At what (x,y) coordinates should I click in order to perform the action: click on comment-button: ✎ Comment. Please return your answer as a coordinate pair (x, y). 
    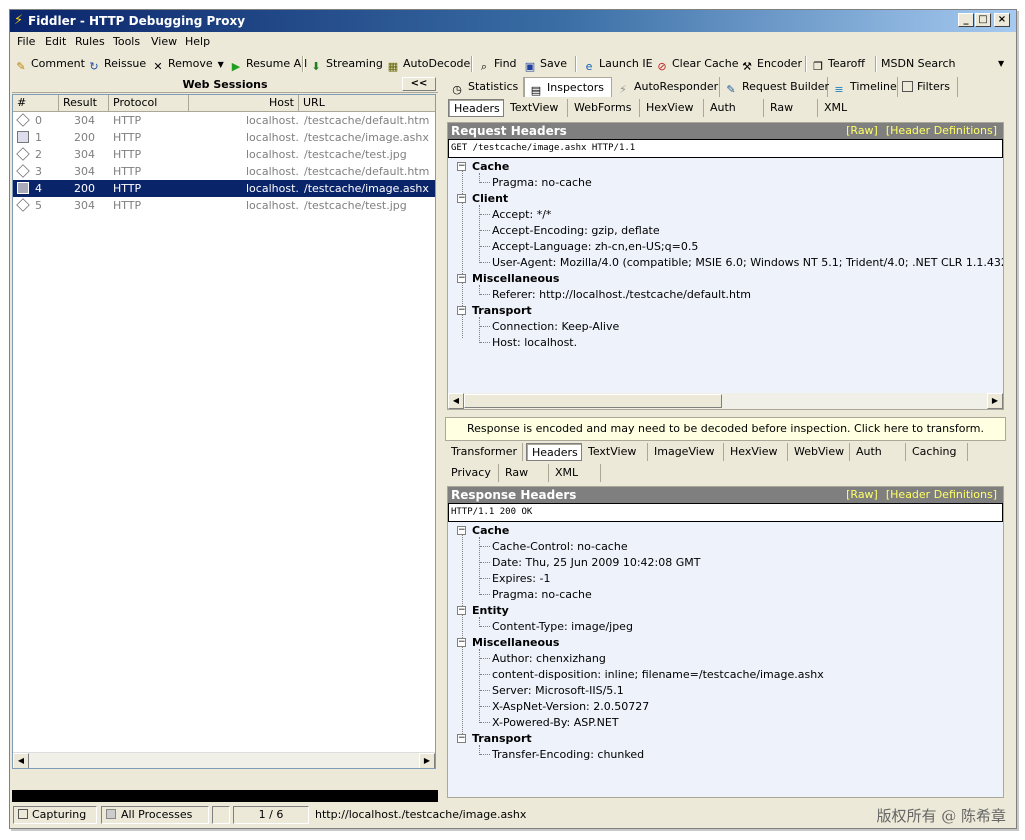
    Looking at the image, I should click on (49, 65).